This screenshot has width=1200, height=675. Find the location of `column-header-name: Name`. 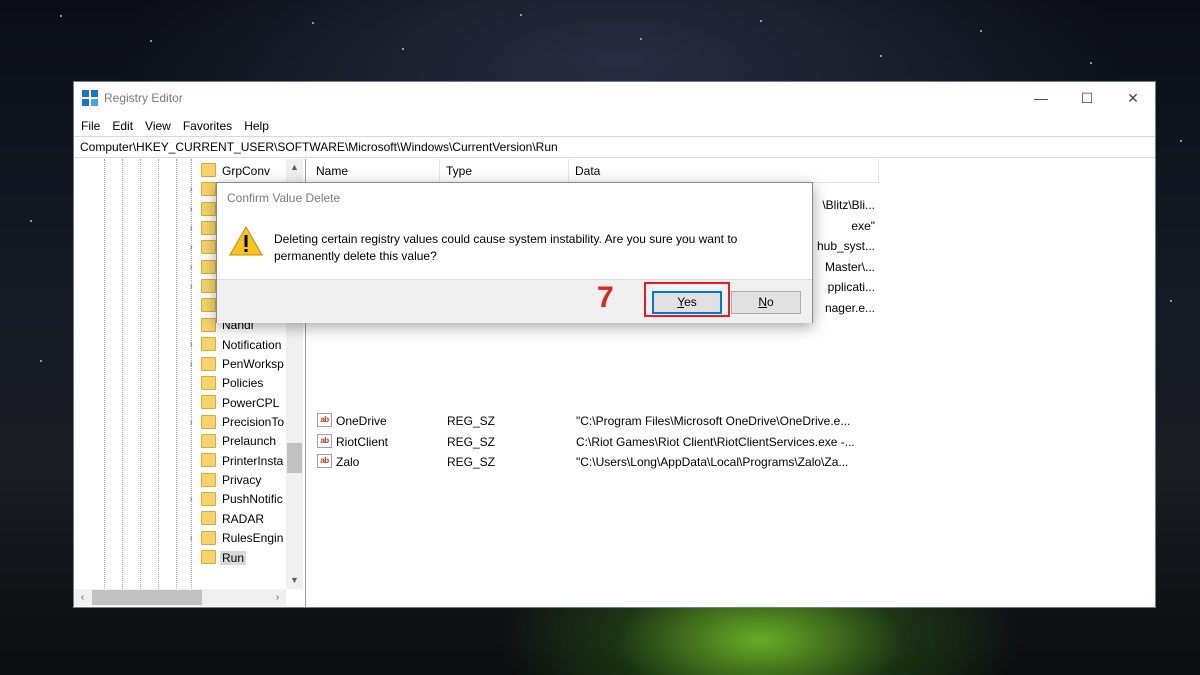

column-header-name: Name is located at coordinates (375, 171).